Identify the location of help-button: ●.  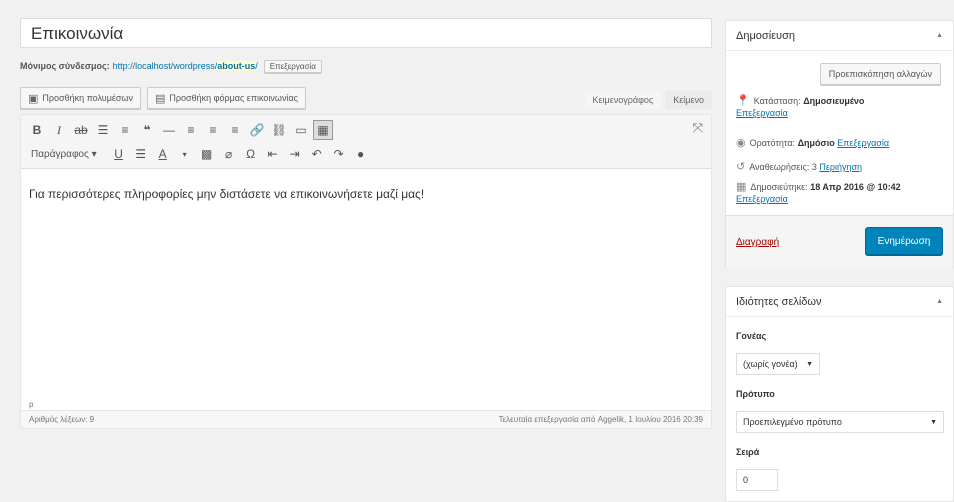
(361, 154).